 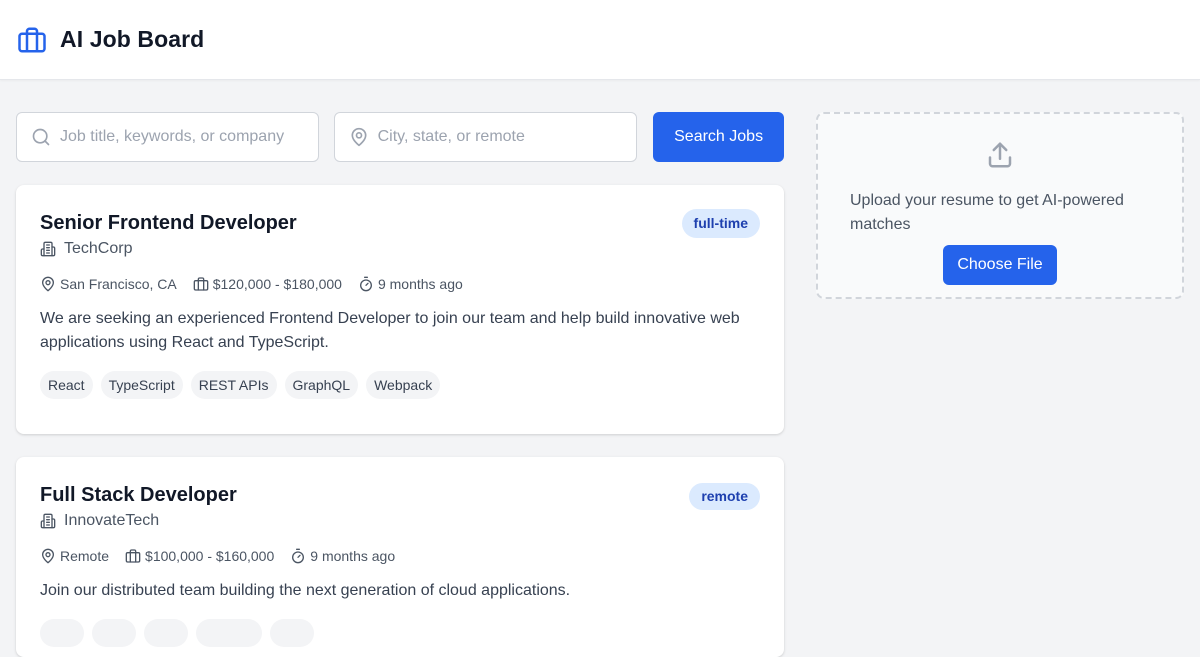 I want to click on search-icon, so click(x=41, y=137).